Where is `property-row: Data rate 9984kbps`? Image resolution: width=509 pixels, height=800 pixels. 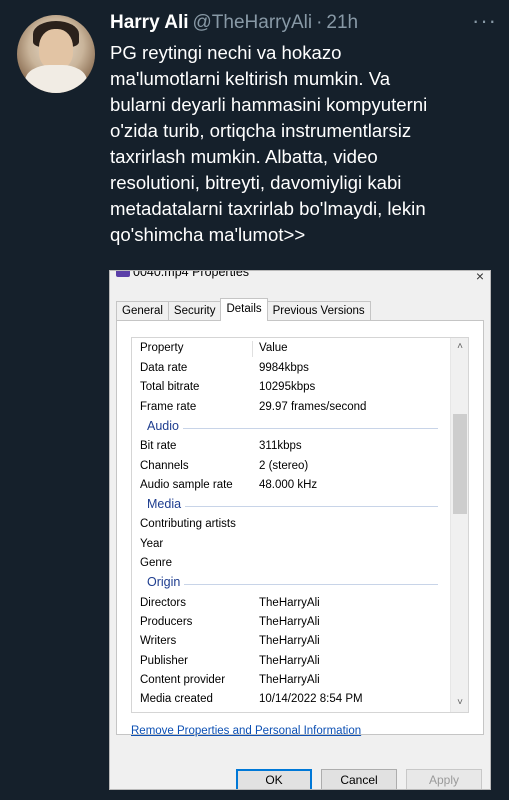 property-row: Data rate 9984kbps is located at coordinates (291, 369).